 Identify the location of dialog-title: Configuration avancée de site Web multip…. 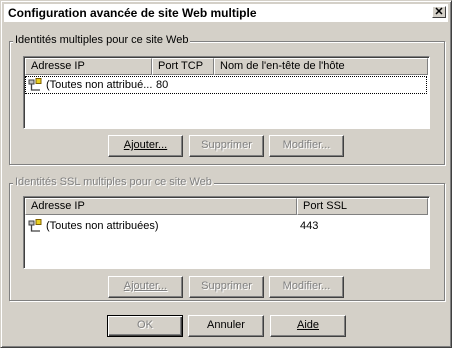
(132, 13).